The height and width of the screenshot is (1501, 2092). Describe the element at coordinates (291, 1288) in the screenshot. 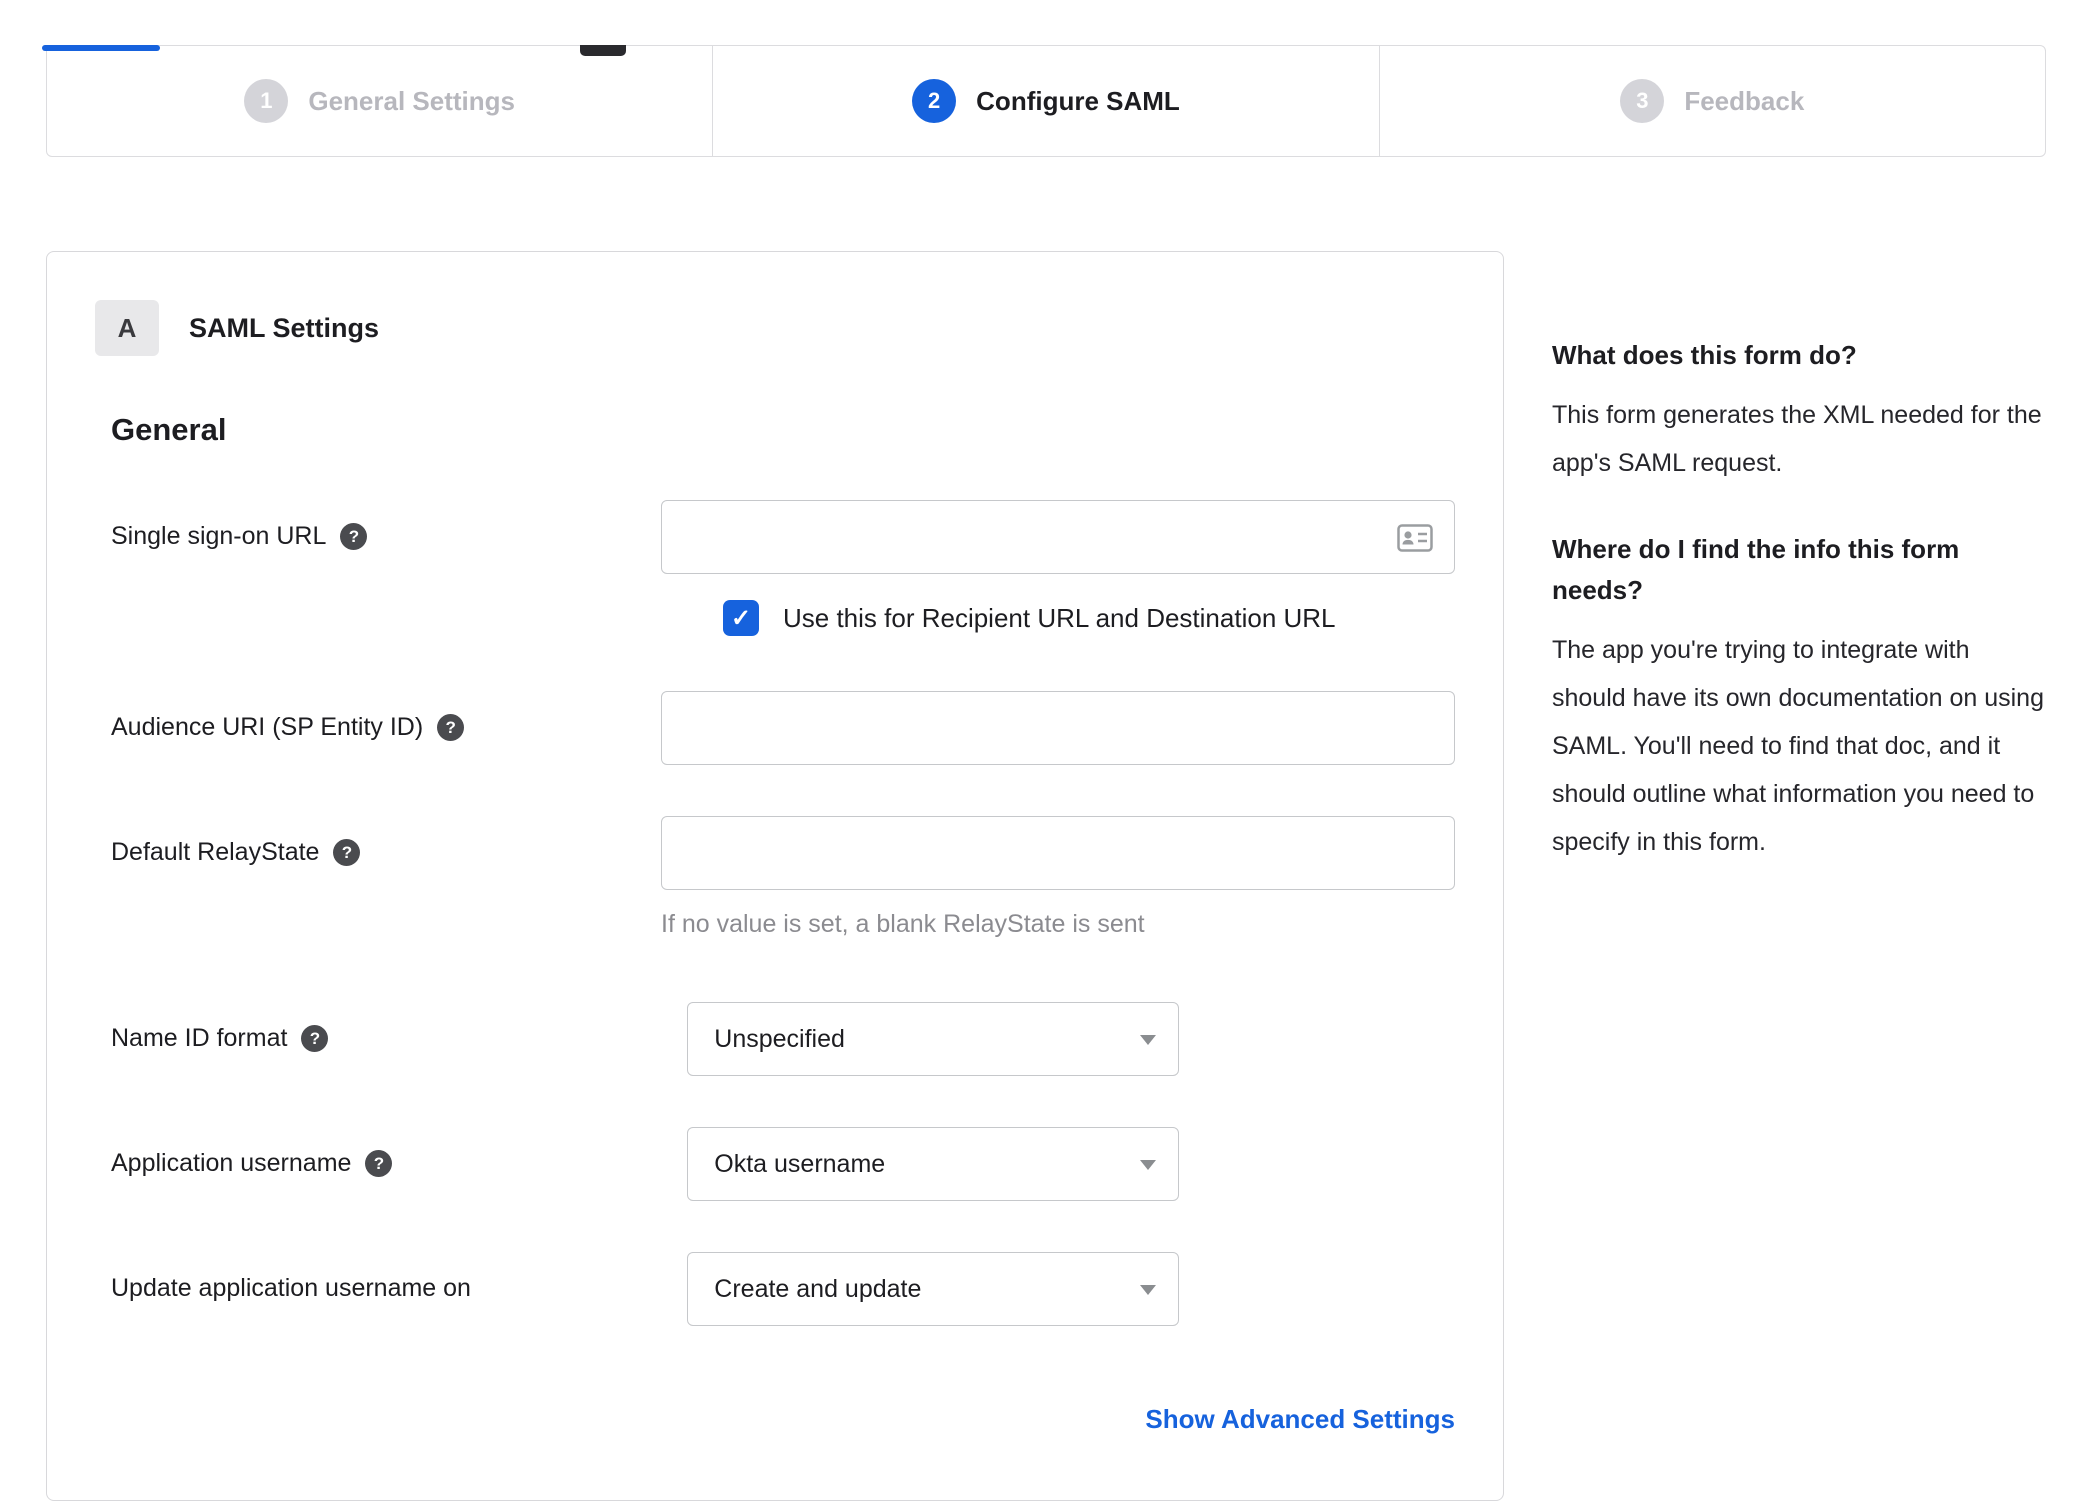

I see `field-label-text: Update application username on` at that location.